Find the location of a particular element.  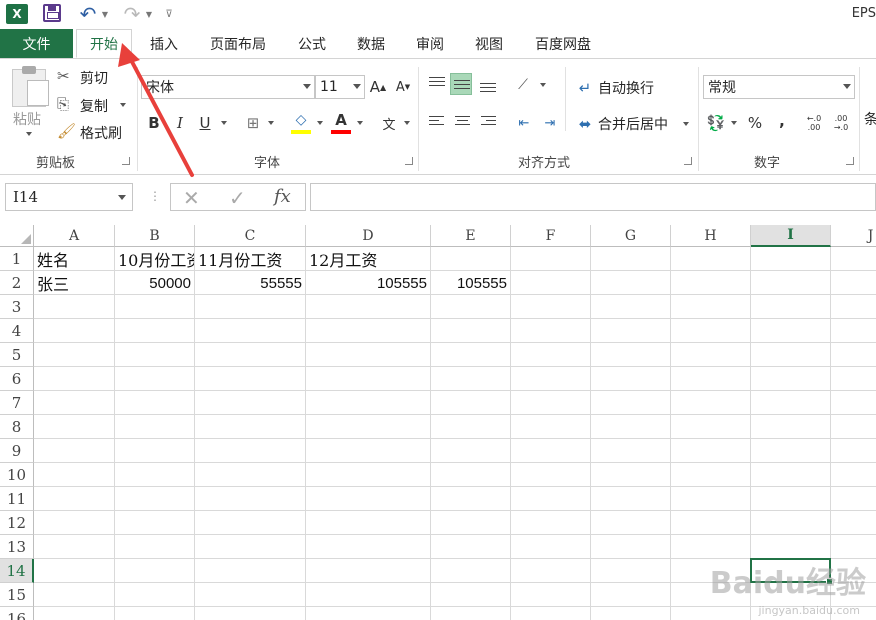

watermark-logo: Baidu经验 is located at coordinates (787, 583).